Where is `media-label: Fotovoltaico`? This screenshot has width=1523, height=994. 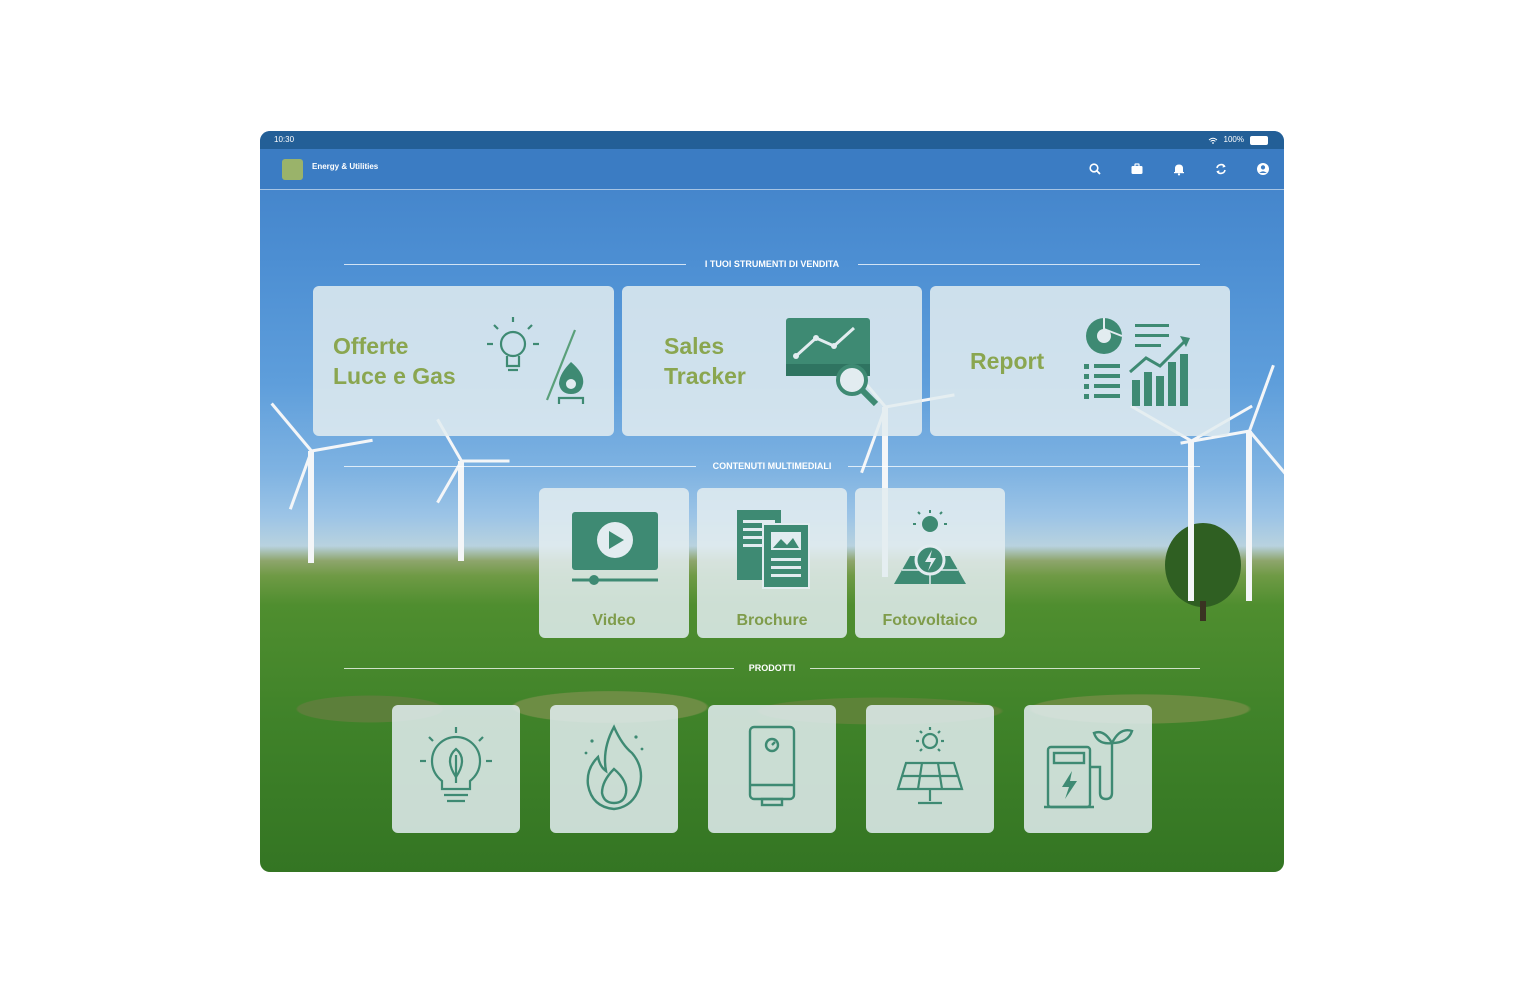
media-label: Fotovoltaico is located at coordinates (930, 620).